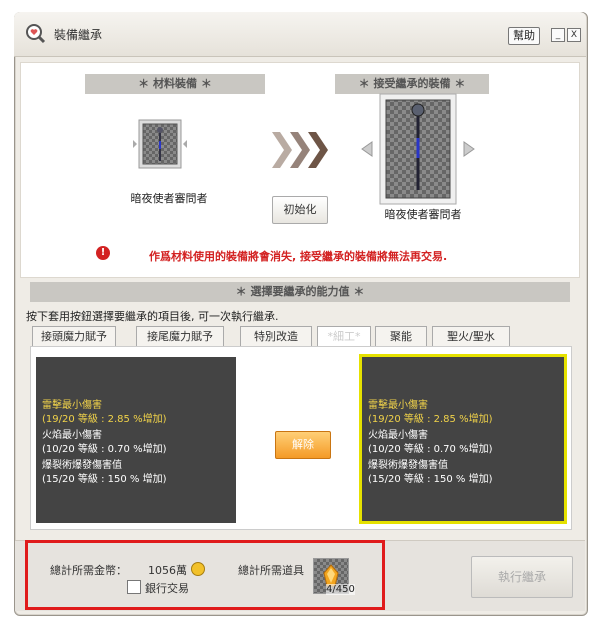 This screenshot has height=622, width=596. I want to click on window-title: 裝備繼承, so click(78, 35).